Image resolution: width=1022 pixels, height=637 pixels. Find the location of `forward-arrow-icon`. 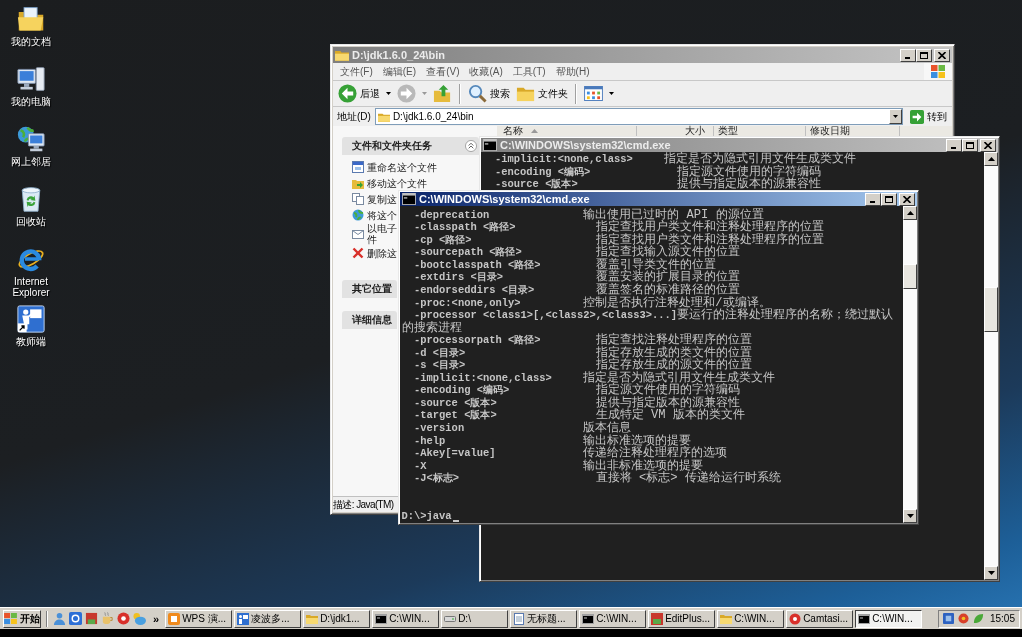

forward-arrow-icon is located at coordinates (406, 93).